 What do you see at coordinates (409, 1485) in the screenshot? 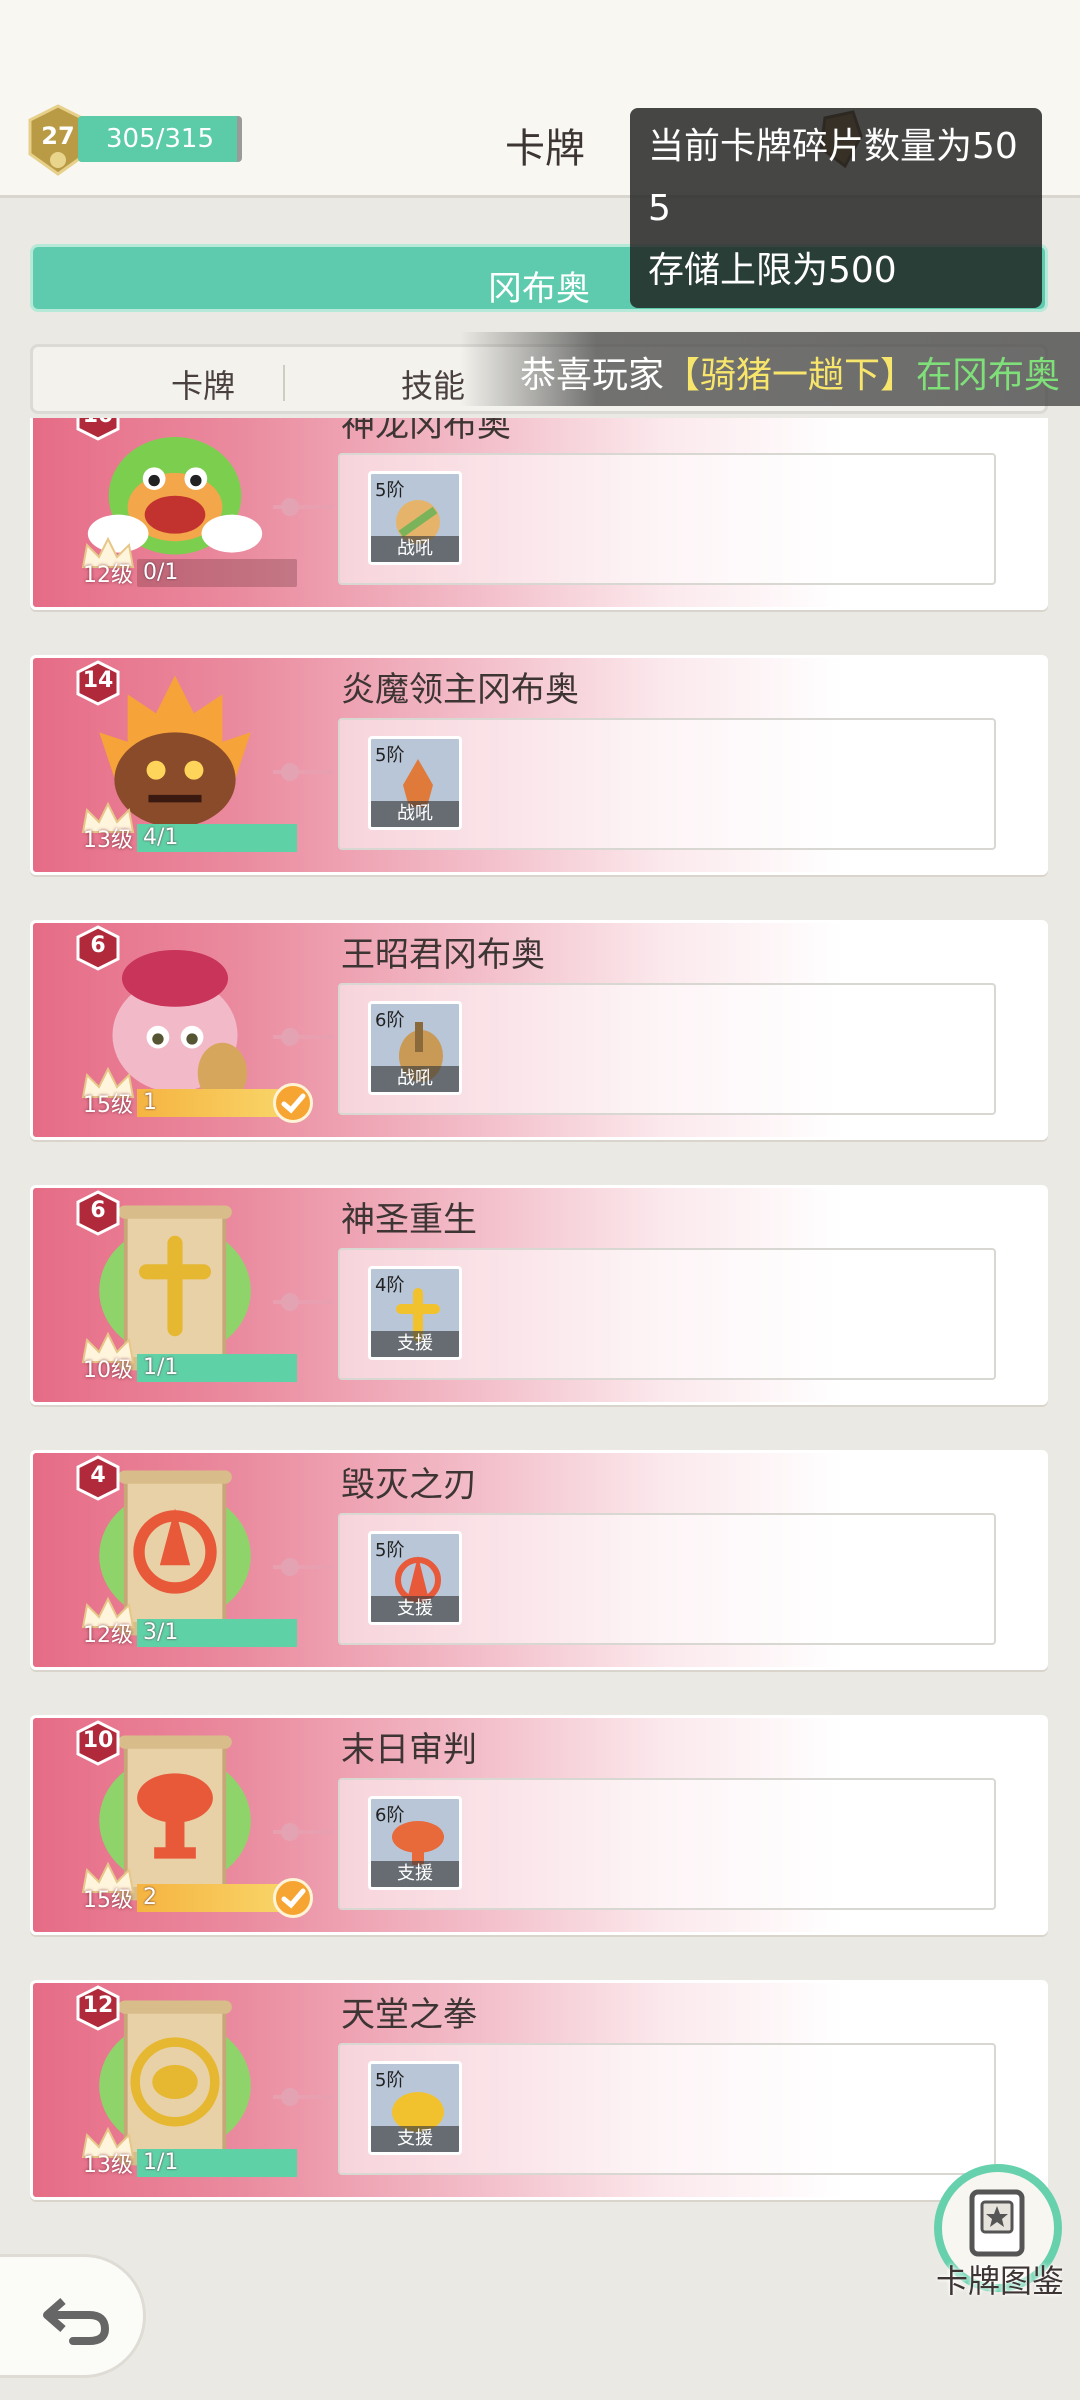
I see `card-title: 毁灭之刃` at bounding box center [409, 1485].